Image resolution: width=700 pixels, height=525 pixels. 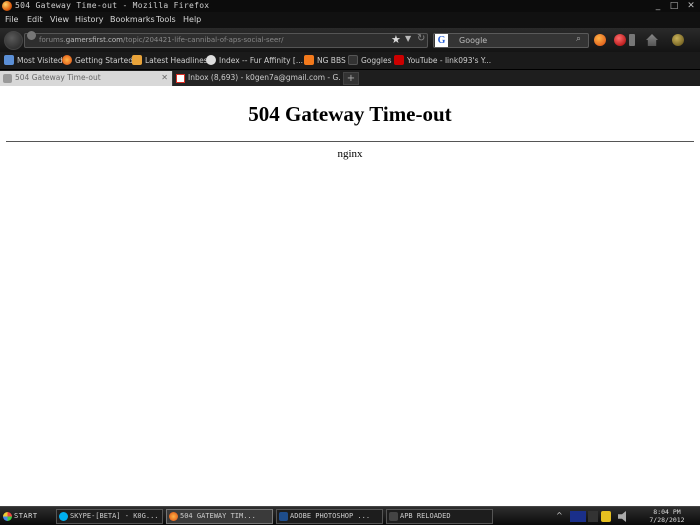 I want to click on tray-network-icon, so click(x=578, y=516).